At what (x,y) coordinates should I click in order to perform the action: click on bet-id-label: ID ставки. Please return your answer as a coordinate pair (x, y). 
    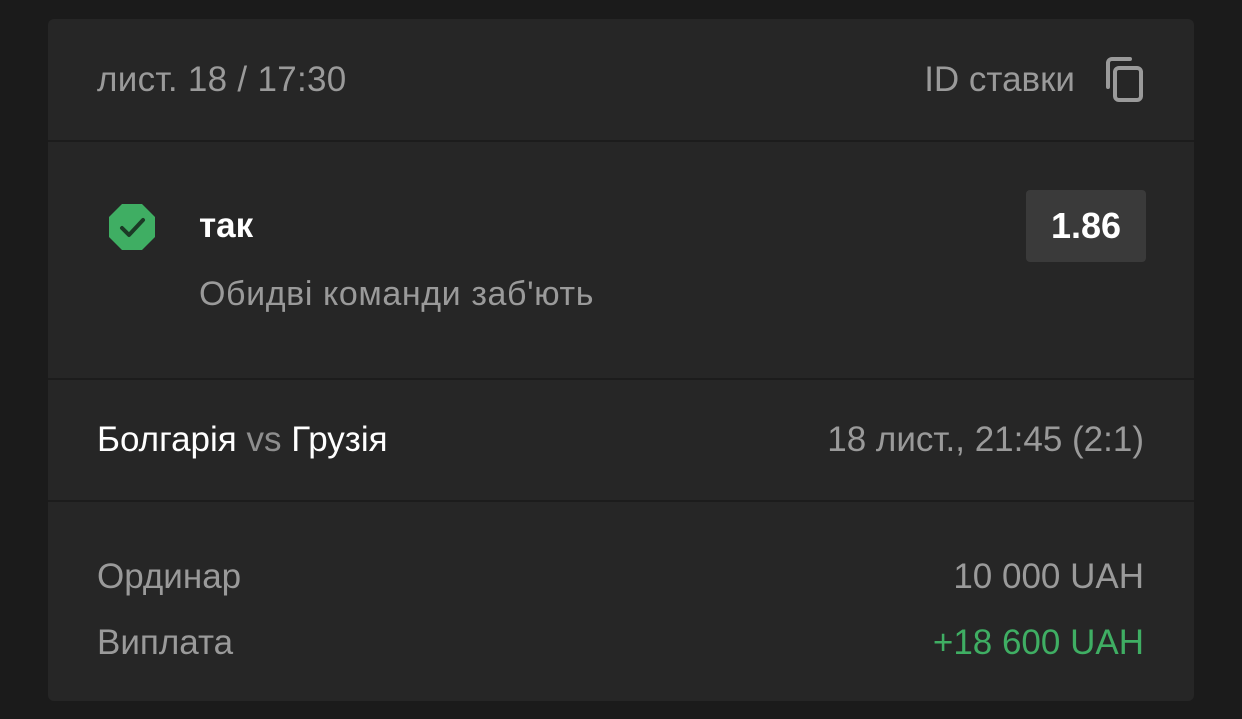
    Looking at the image, I should click on (999, 80).